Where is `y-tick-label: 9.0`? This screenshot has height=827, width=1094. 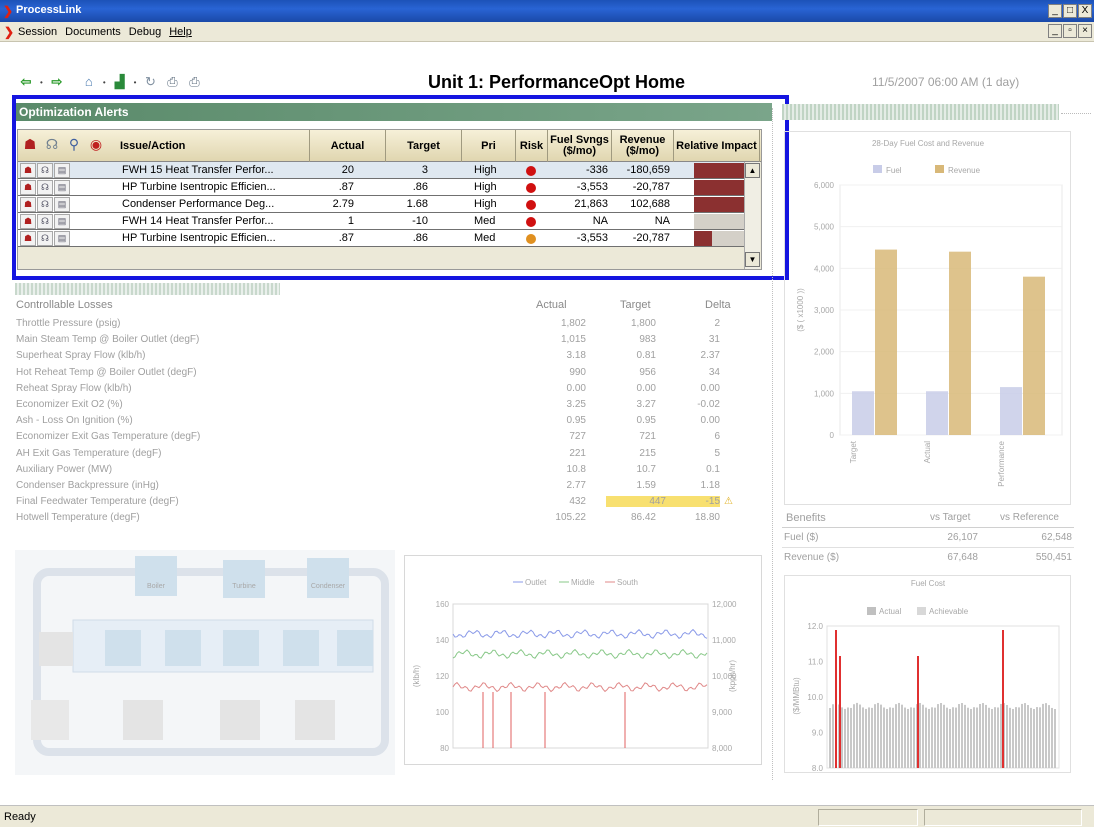
y-tick-label: 9.0 is located at coordinates (818, 733).